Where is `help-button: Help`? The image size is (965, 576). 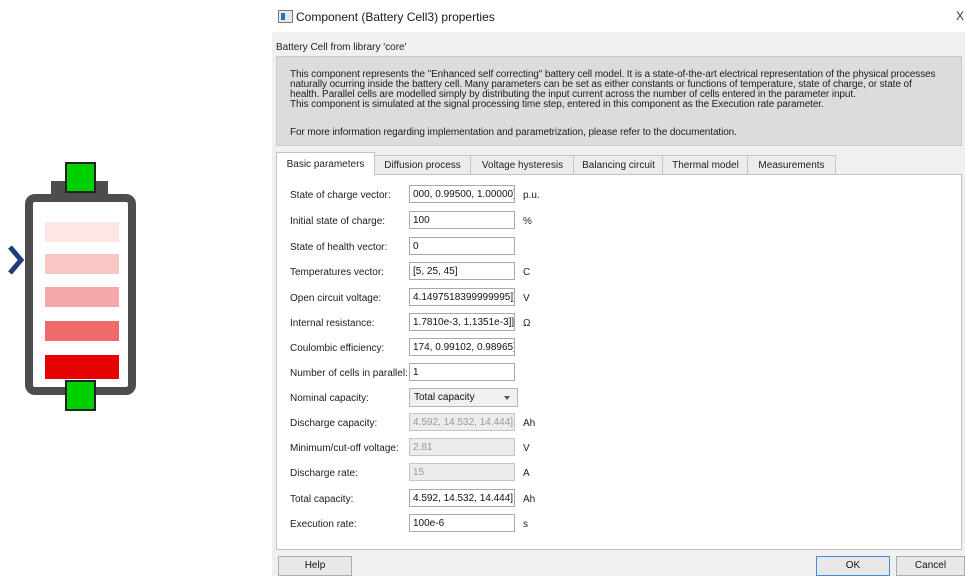
help-button: Help is located at coordinates (315, 566).